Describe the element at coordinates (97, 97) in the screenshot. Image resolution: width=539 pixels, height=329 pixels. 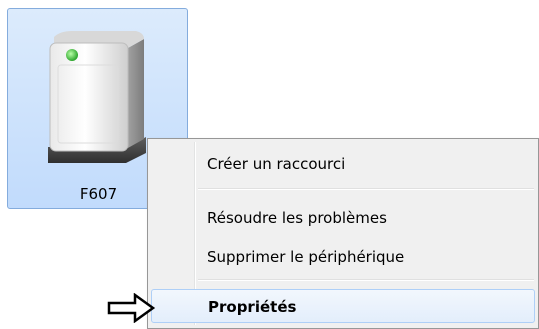
I see `storage-device-icon` at that location.